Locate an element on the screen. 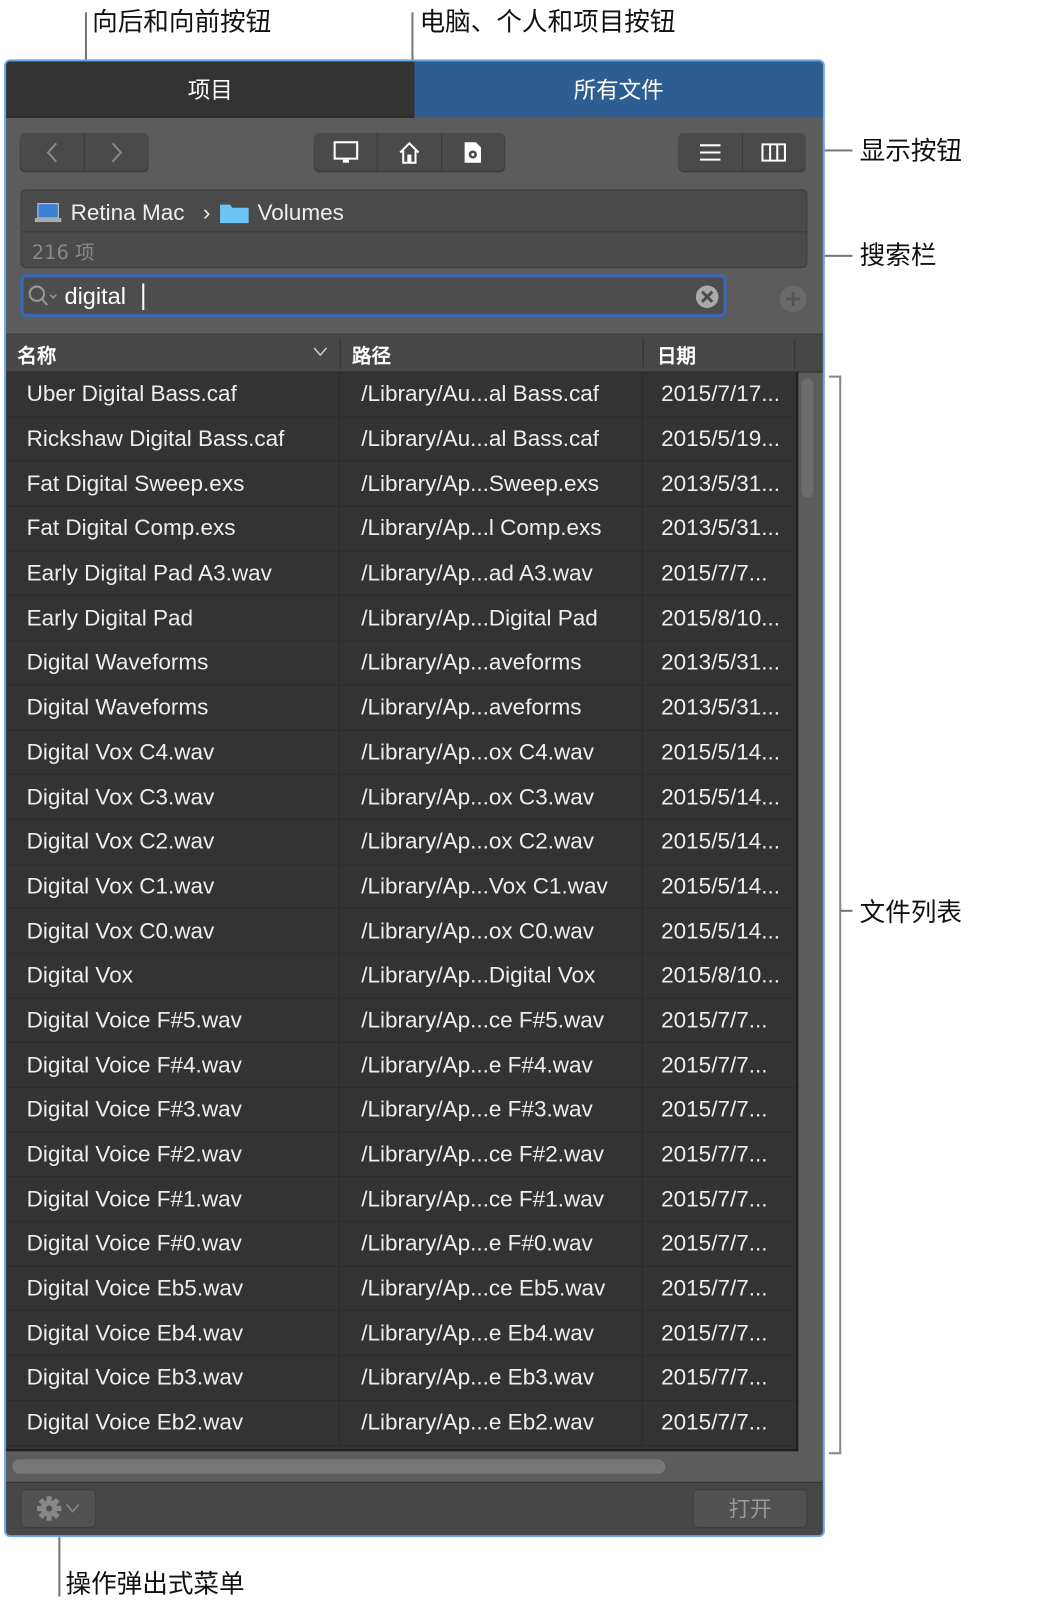 Image resolution: width=1048 pixels, height=1604 pixels. file-name: Digital Voice F#5.wav is located at coordinates (173, 1020).